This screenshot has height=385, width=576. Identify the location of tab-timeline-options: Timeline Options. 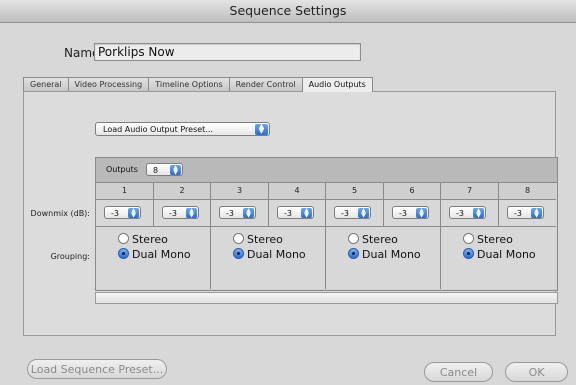
(189, 84).